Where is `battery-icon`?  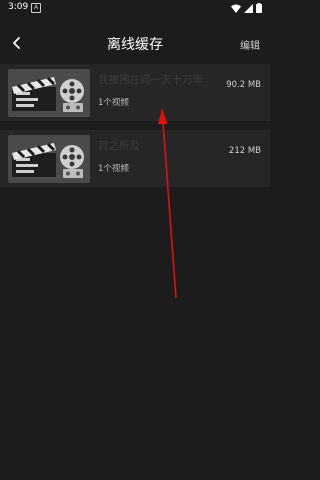
battery-icon is located at coordinates (259, 8).